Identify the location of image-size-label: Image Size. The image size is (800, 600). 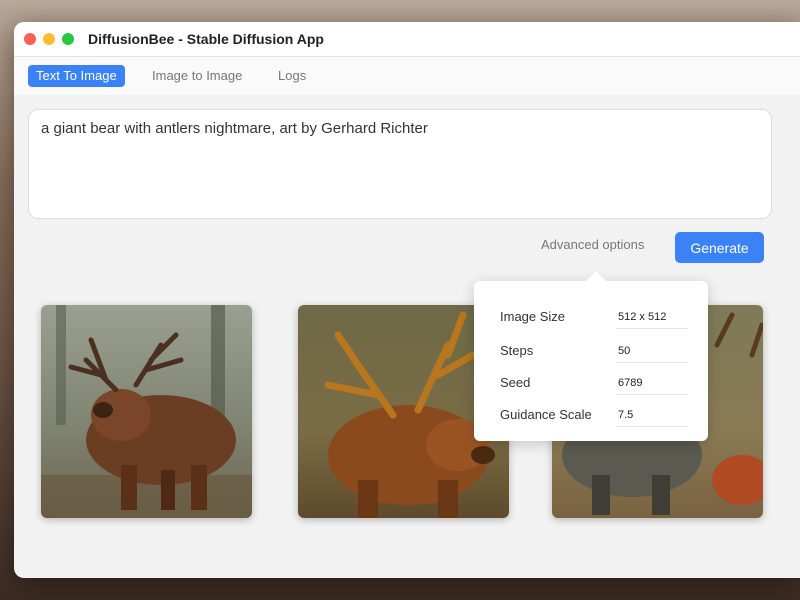
(533, 316).